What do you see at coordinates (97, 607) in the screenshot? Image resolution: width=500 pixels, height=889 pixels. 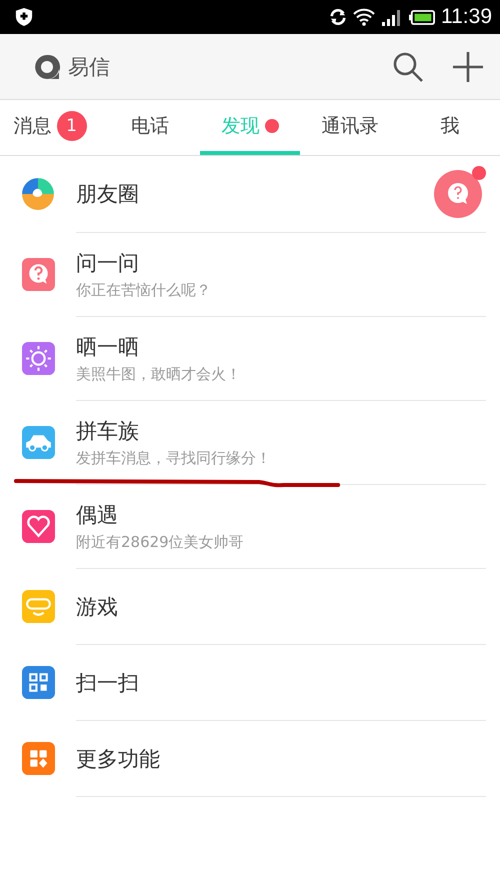 I see `item-title: 游戏` at bounding box center [97, 607].